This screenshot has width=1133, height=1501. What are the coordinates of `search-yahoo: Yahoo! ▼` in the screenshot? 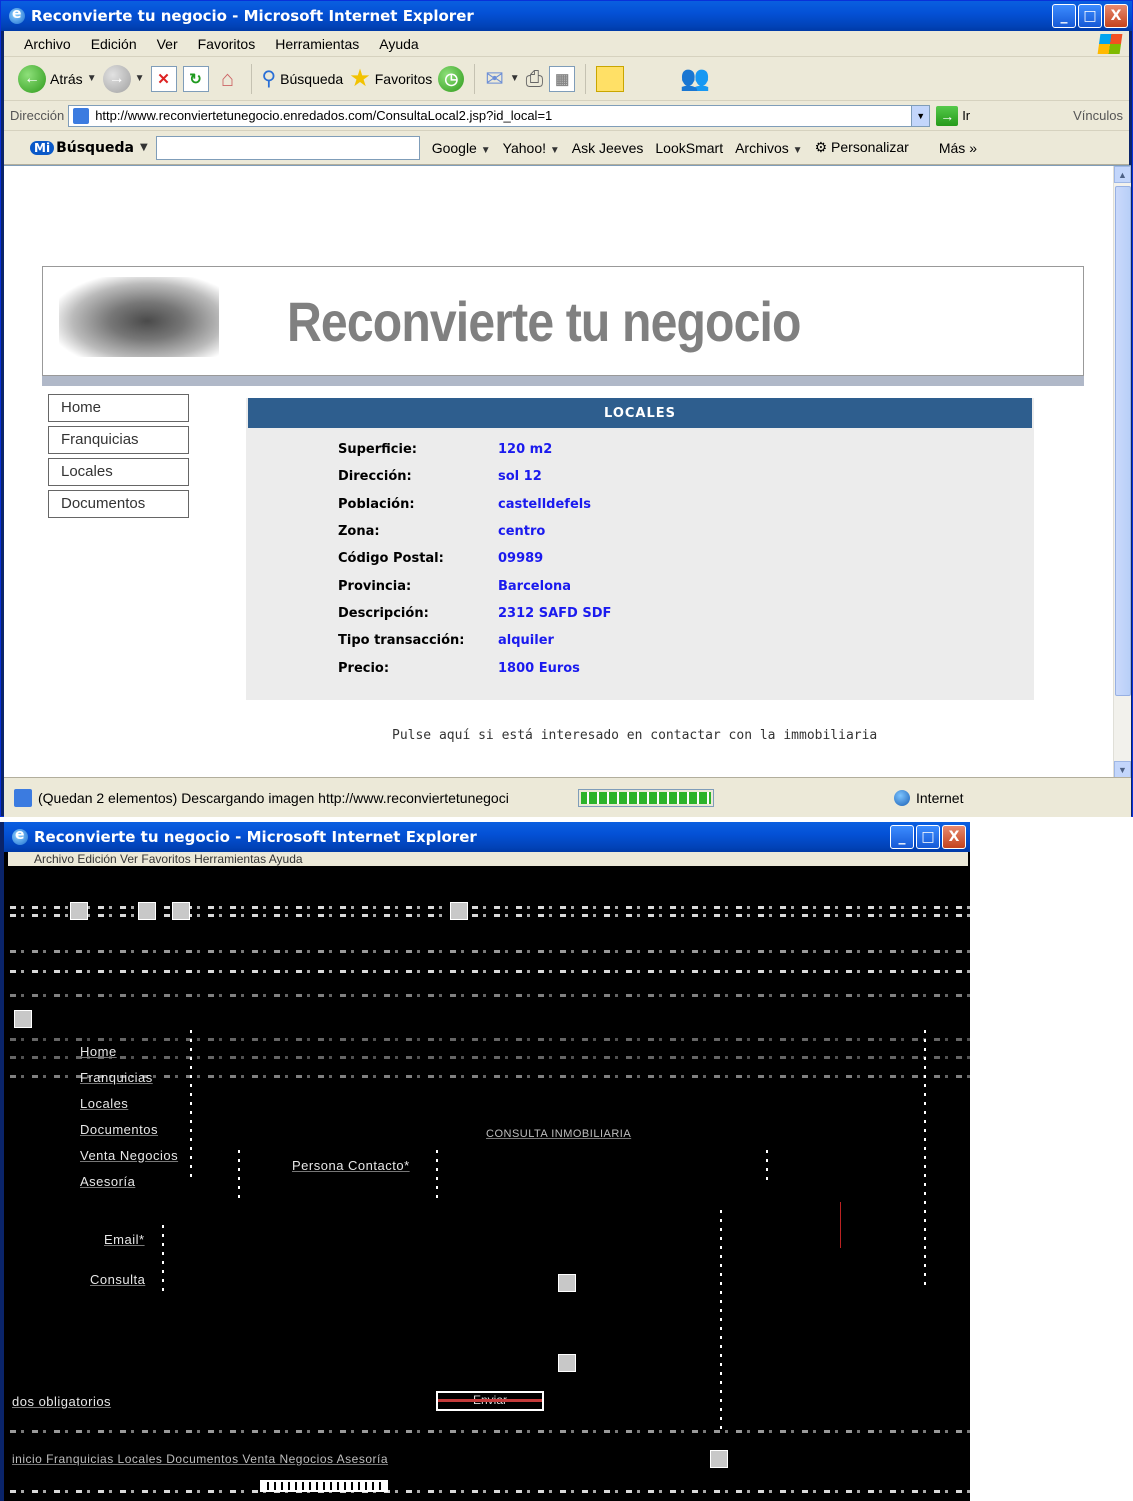 It's located at (531, 148).